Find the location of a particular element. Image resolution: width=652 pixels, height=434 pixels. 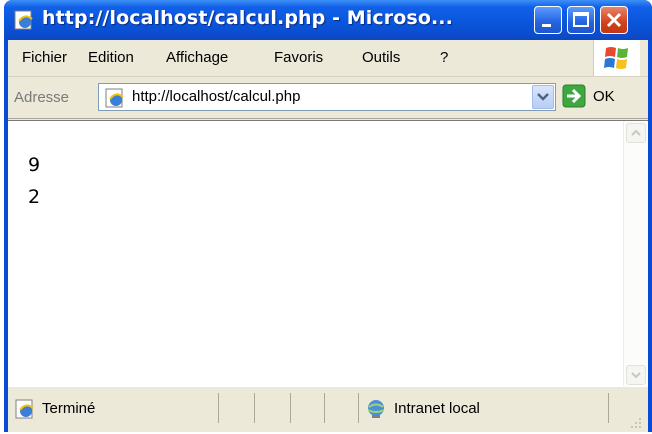

chevron-up-icon is located at coordinates (636, 132).